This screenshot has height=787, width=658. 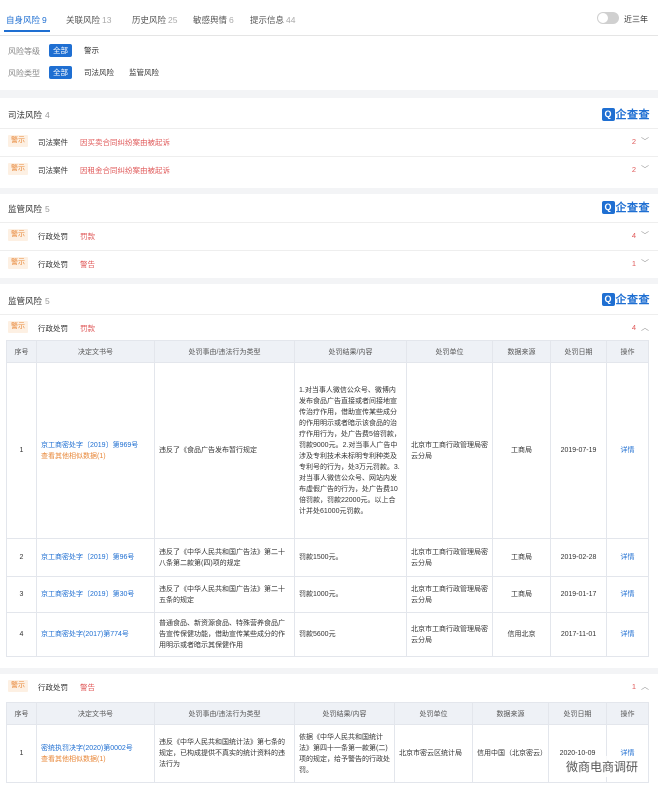 I want to click on risk-reason: 因租金合同纠纷案由被起诉, so click(x=125, y=170).